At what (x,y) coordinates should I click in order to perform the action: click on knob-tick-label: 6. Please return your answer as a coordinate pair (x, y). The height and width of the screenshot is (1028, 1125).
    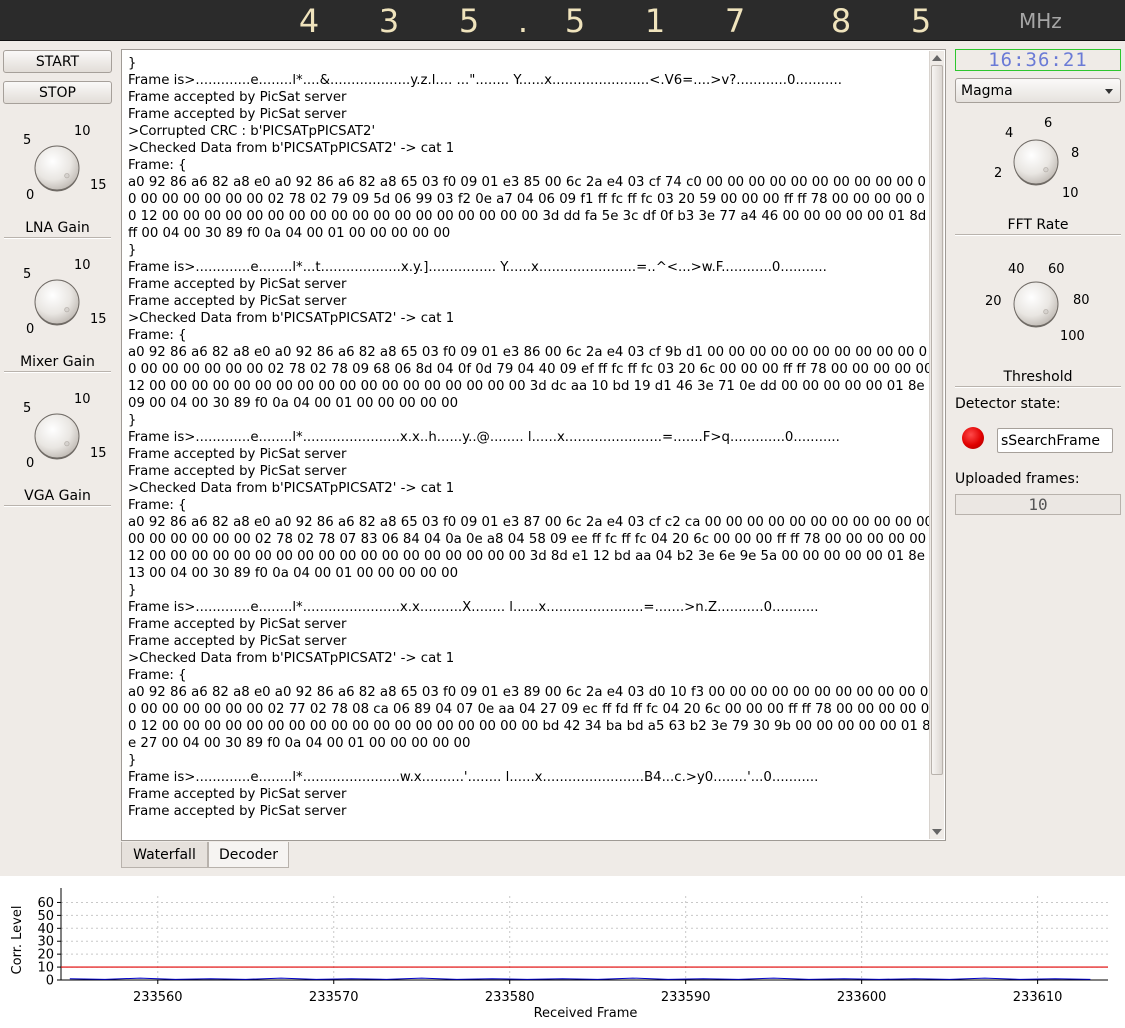
    Looking at the image, I should click on (1048, 123).